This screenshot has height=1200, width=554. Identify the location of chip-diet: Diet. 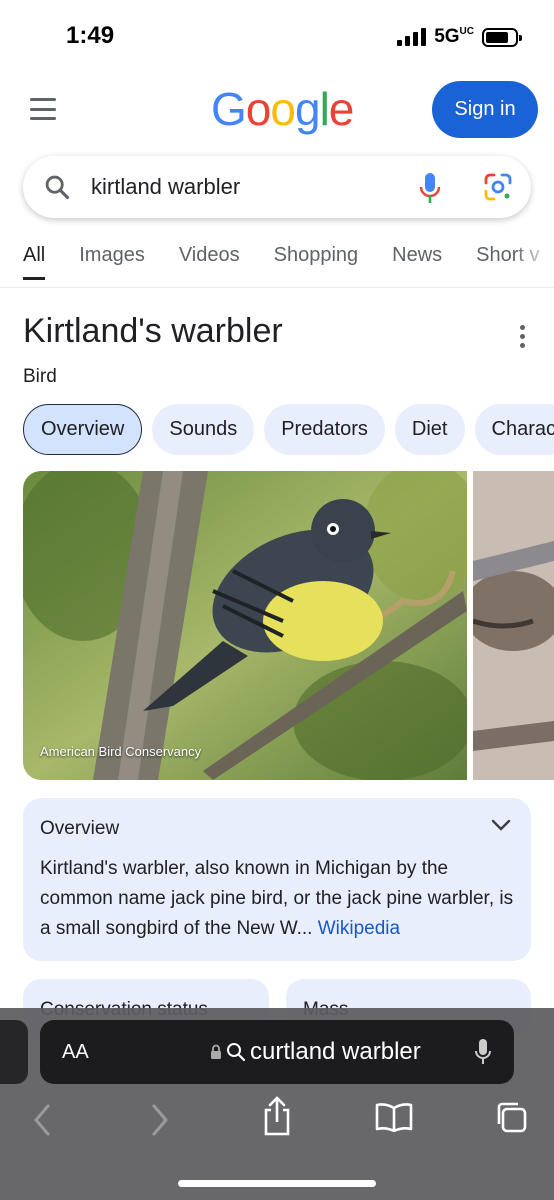
(429, 429).